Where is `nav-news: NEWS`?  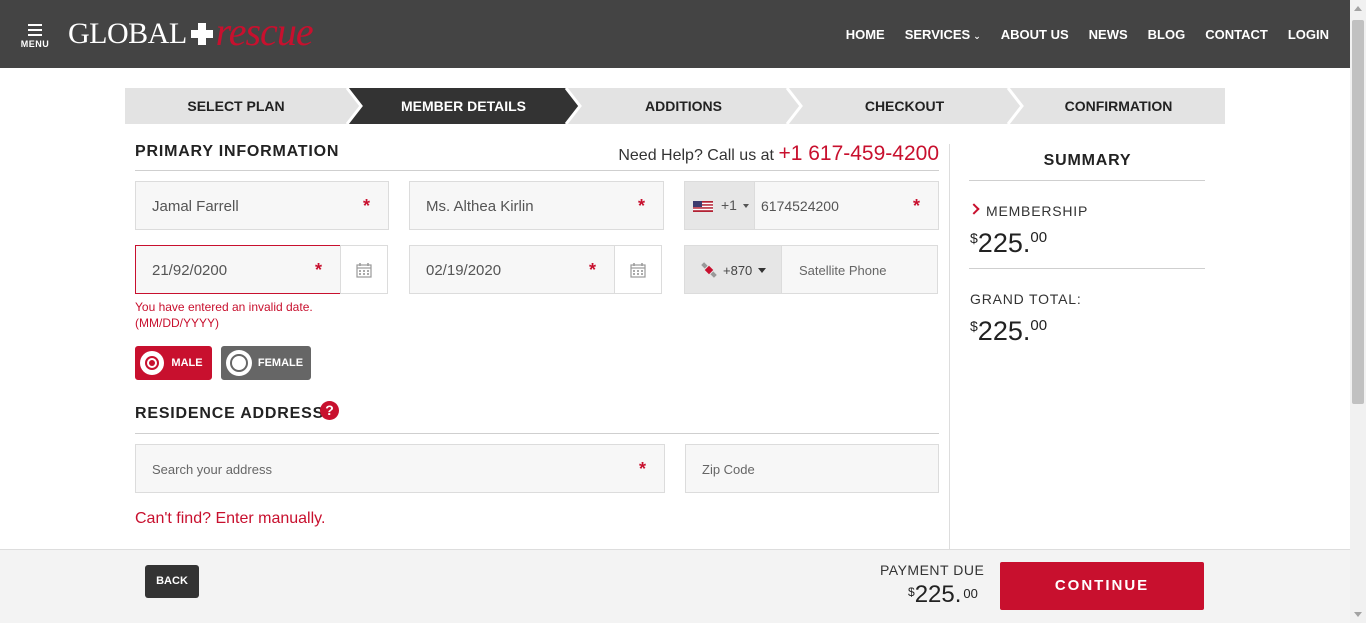
nav-news: NEWS is located at coordinates (1108, 34).